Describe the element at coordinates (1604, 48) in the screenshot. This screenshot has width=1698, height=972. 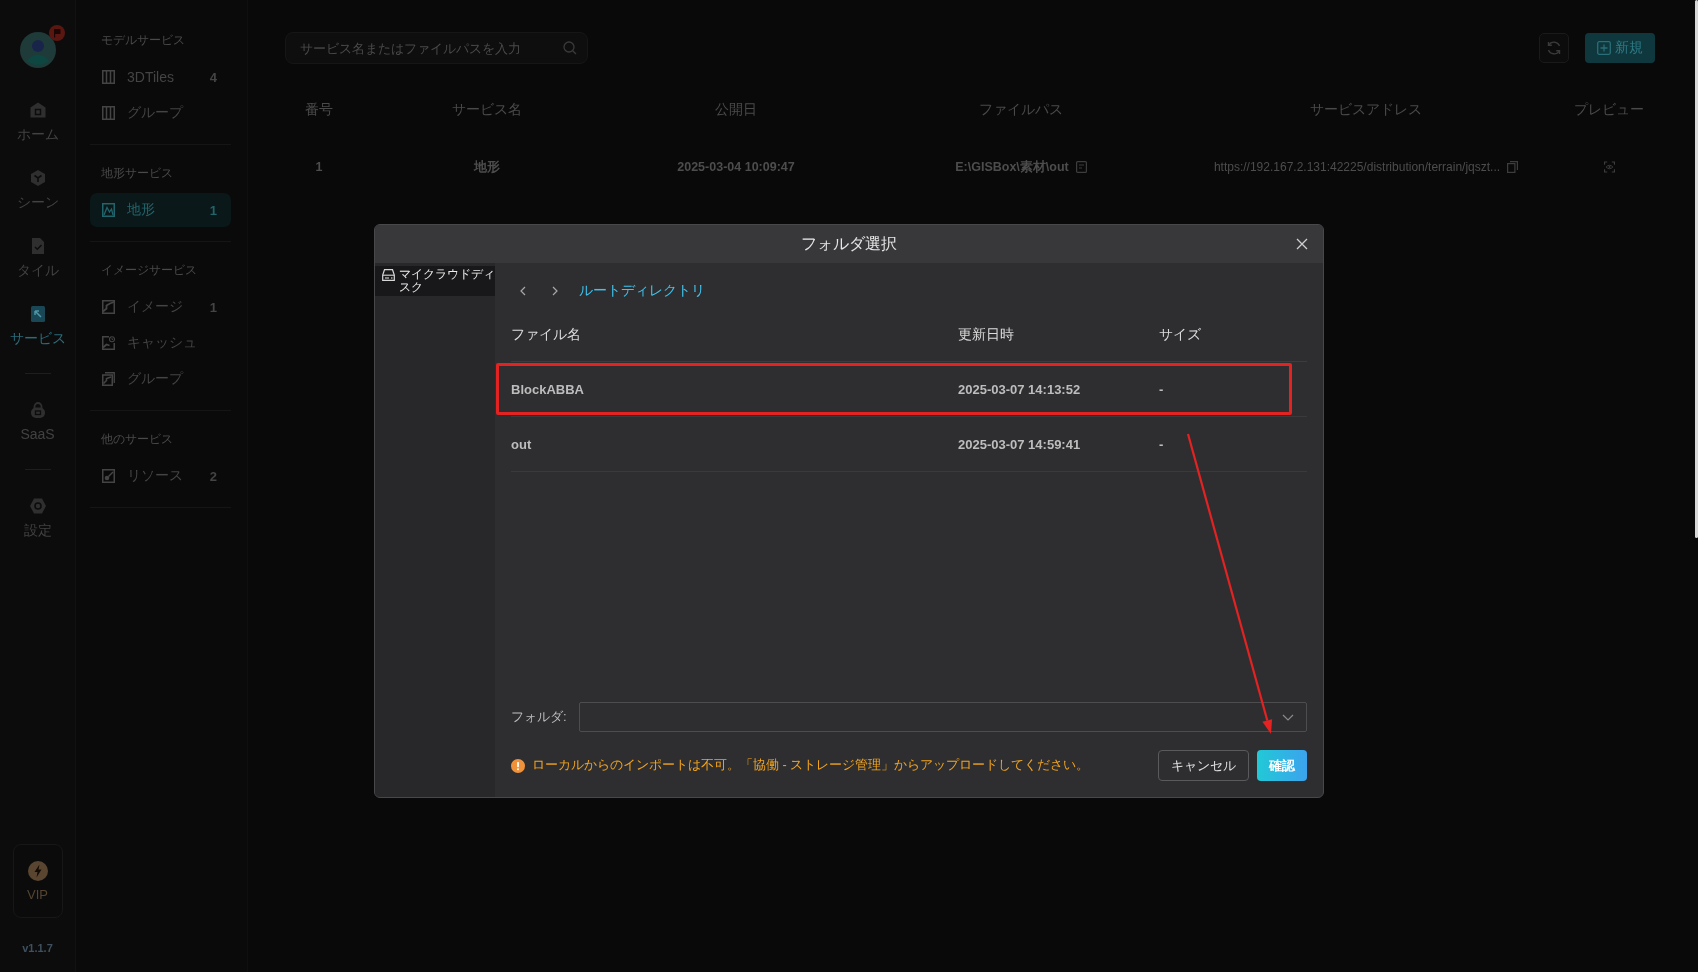
I see `add-icon` at that location.